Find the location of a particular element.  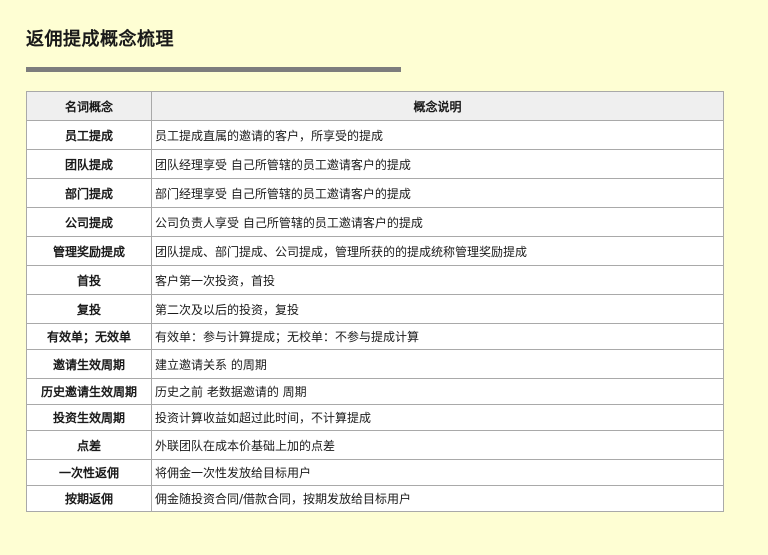

table-row: 邀请生效周期 建立邀请关系 的周期 is located at coordinates (375, 364).